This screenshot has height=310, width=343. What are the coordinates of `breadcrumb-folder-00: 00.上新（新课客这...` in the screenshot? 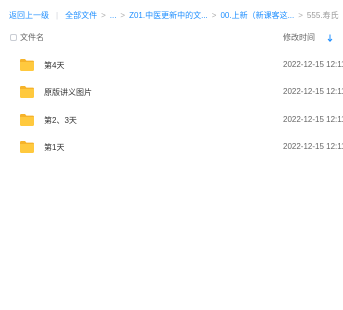 It's located at (257, 15).